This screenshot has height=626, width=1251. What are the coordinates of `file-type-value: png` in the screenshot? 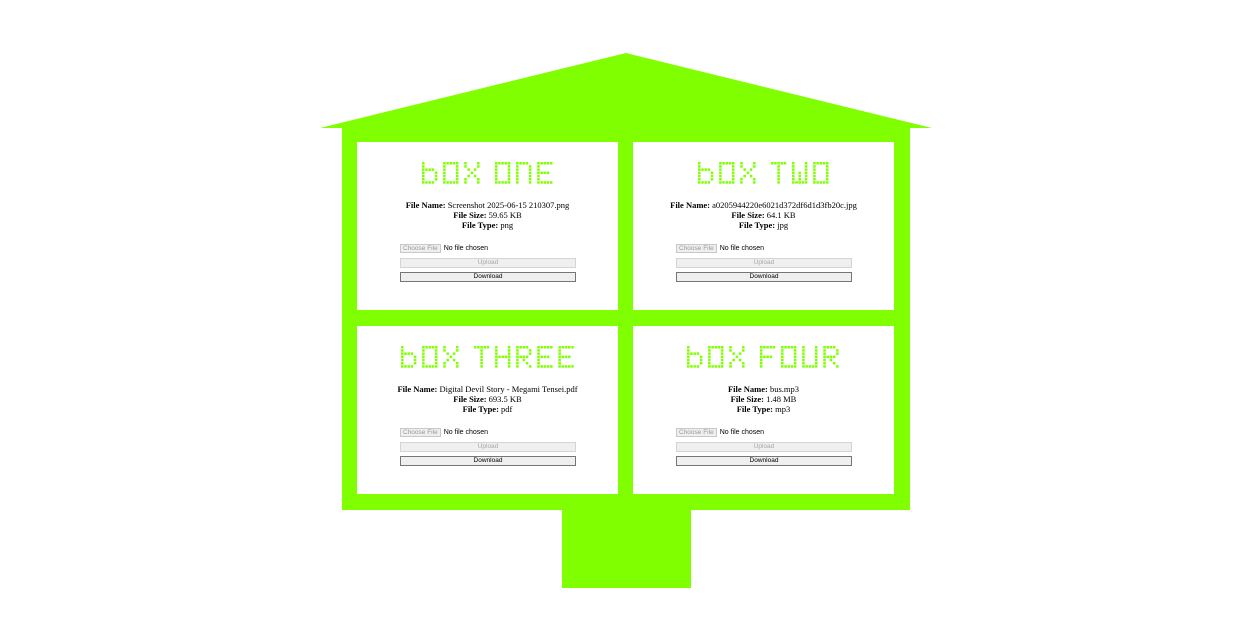 It's located at (507, 225).